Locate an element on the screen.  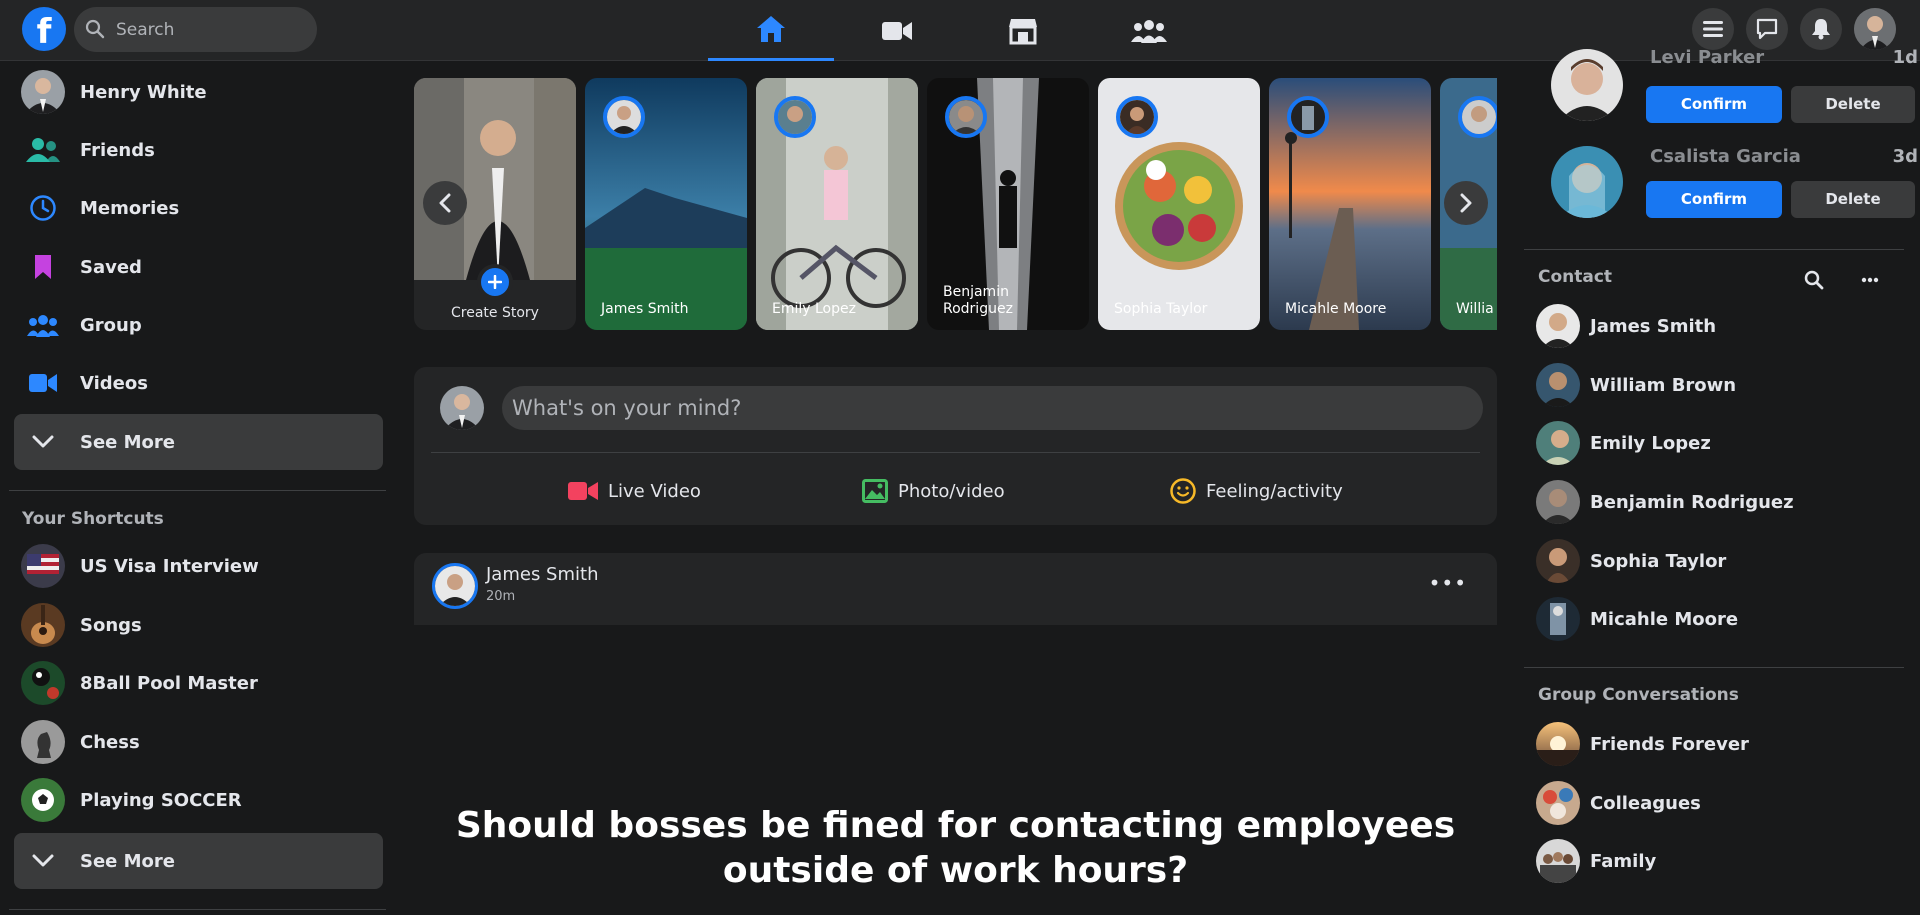
contact-name: Benjamin Rodriguez is located at coordinates (1692, 502).